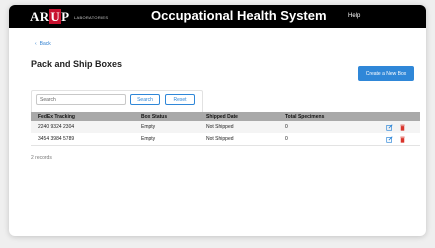  What do you see at coordinates (386, 73) in the screenshot?
I see `create-new-box-button: Create a New Box` at bounding box center [386, 73].